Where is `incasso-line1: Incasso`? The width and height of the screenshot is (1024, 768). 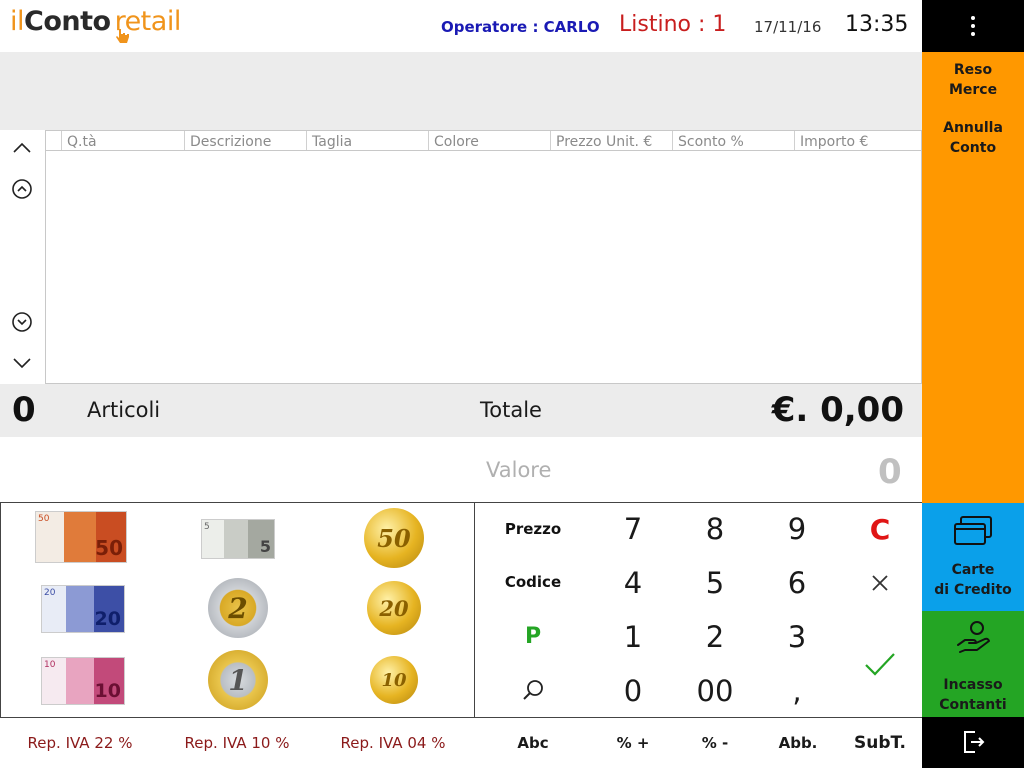 incasso-line1: Incasso is located at coordinates (973, 685).